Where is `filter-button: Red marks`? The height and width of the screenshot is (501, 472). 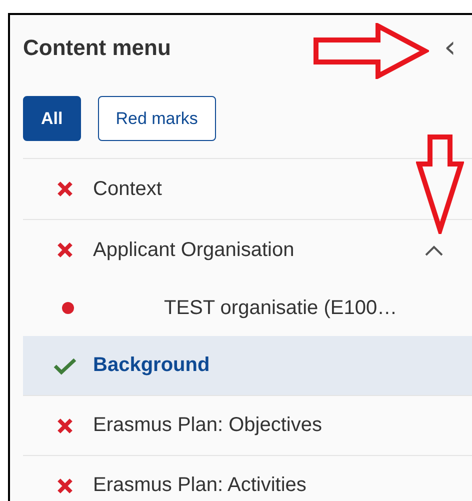
filter-button: Red marks is located at coordinates (157, 118).